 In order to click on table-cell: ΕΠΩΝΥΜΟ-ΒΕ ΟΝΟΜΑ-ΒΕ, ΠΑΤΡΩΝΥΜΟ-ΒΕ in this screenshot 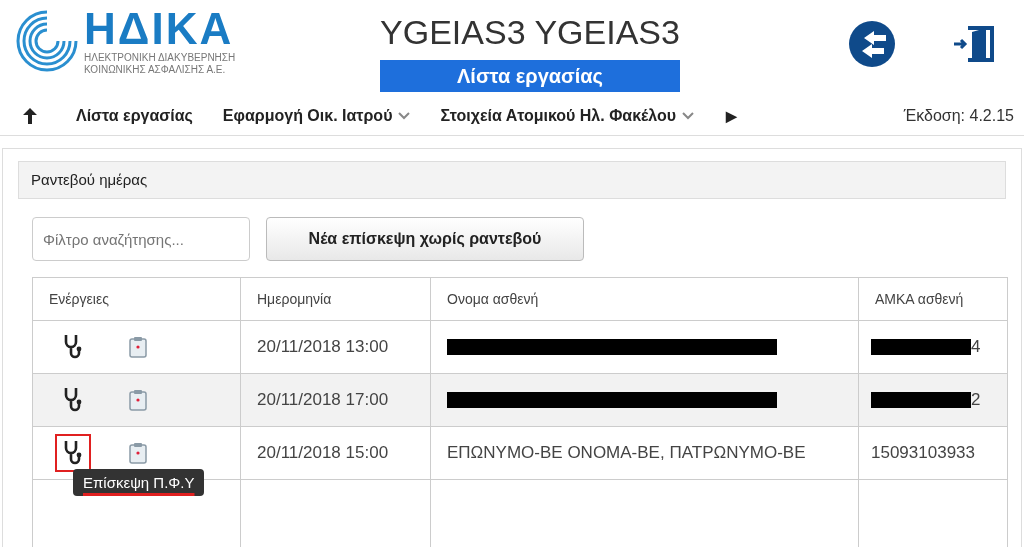, I will do `click(645, 453)`.